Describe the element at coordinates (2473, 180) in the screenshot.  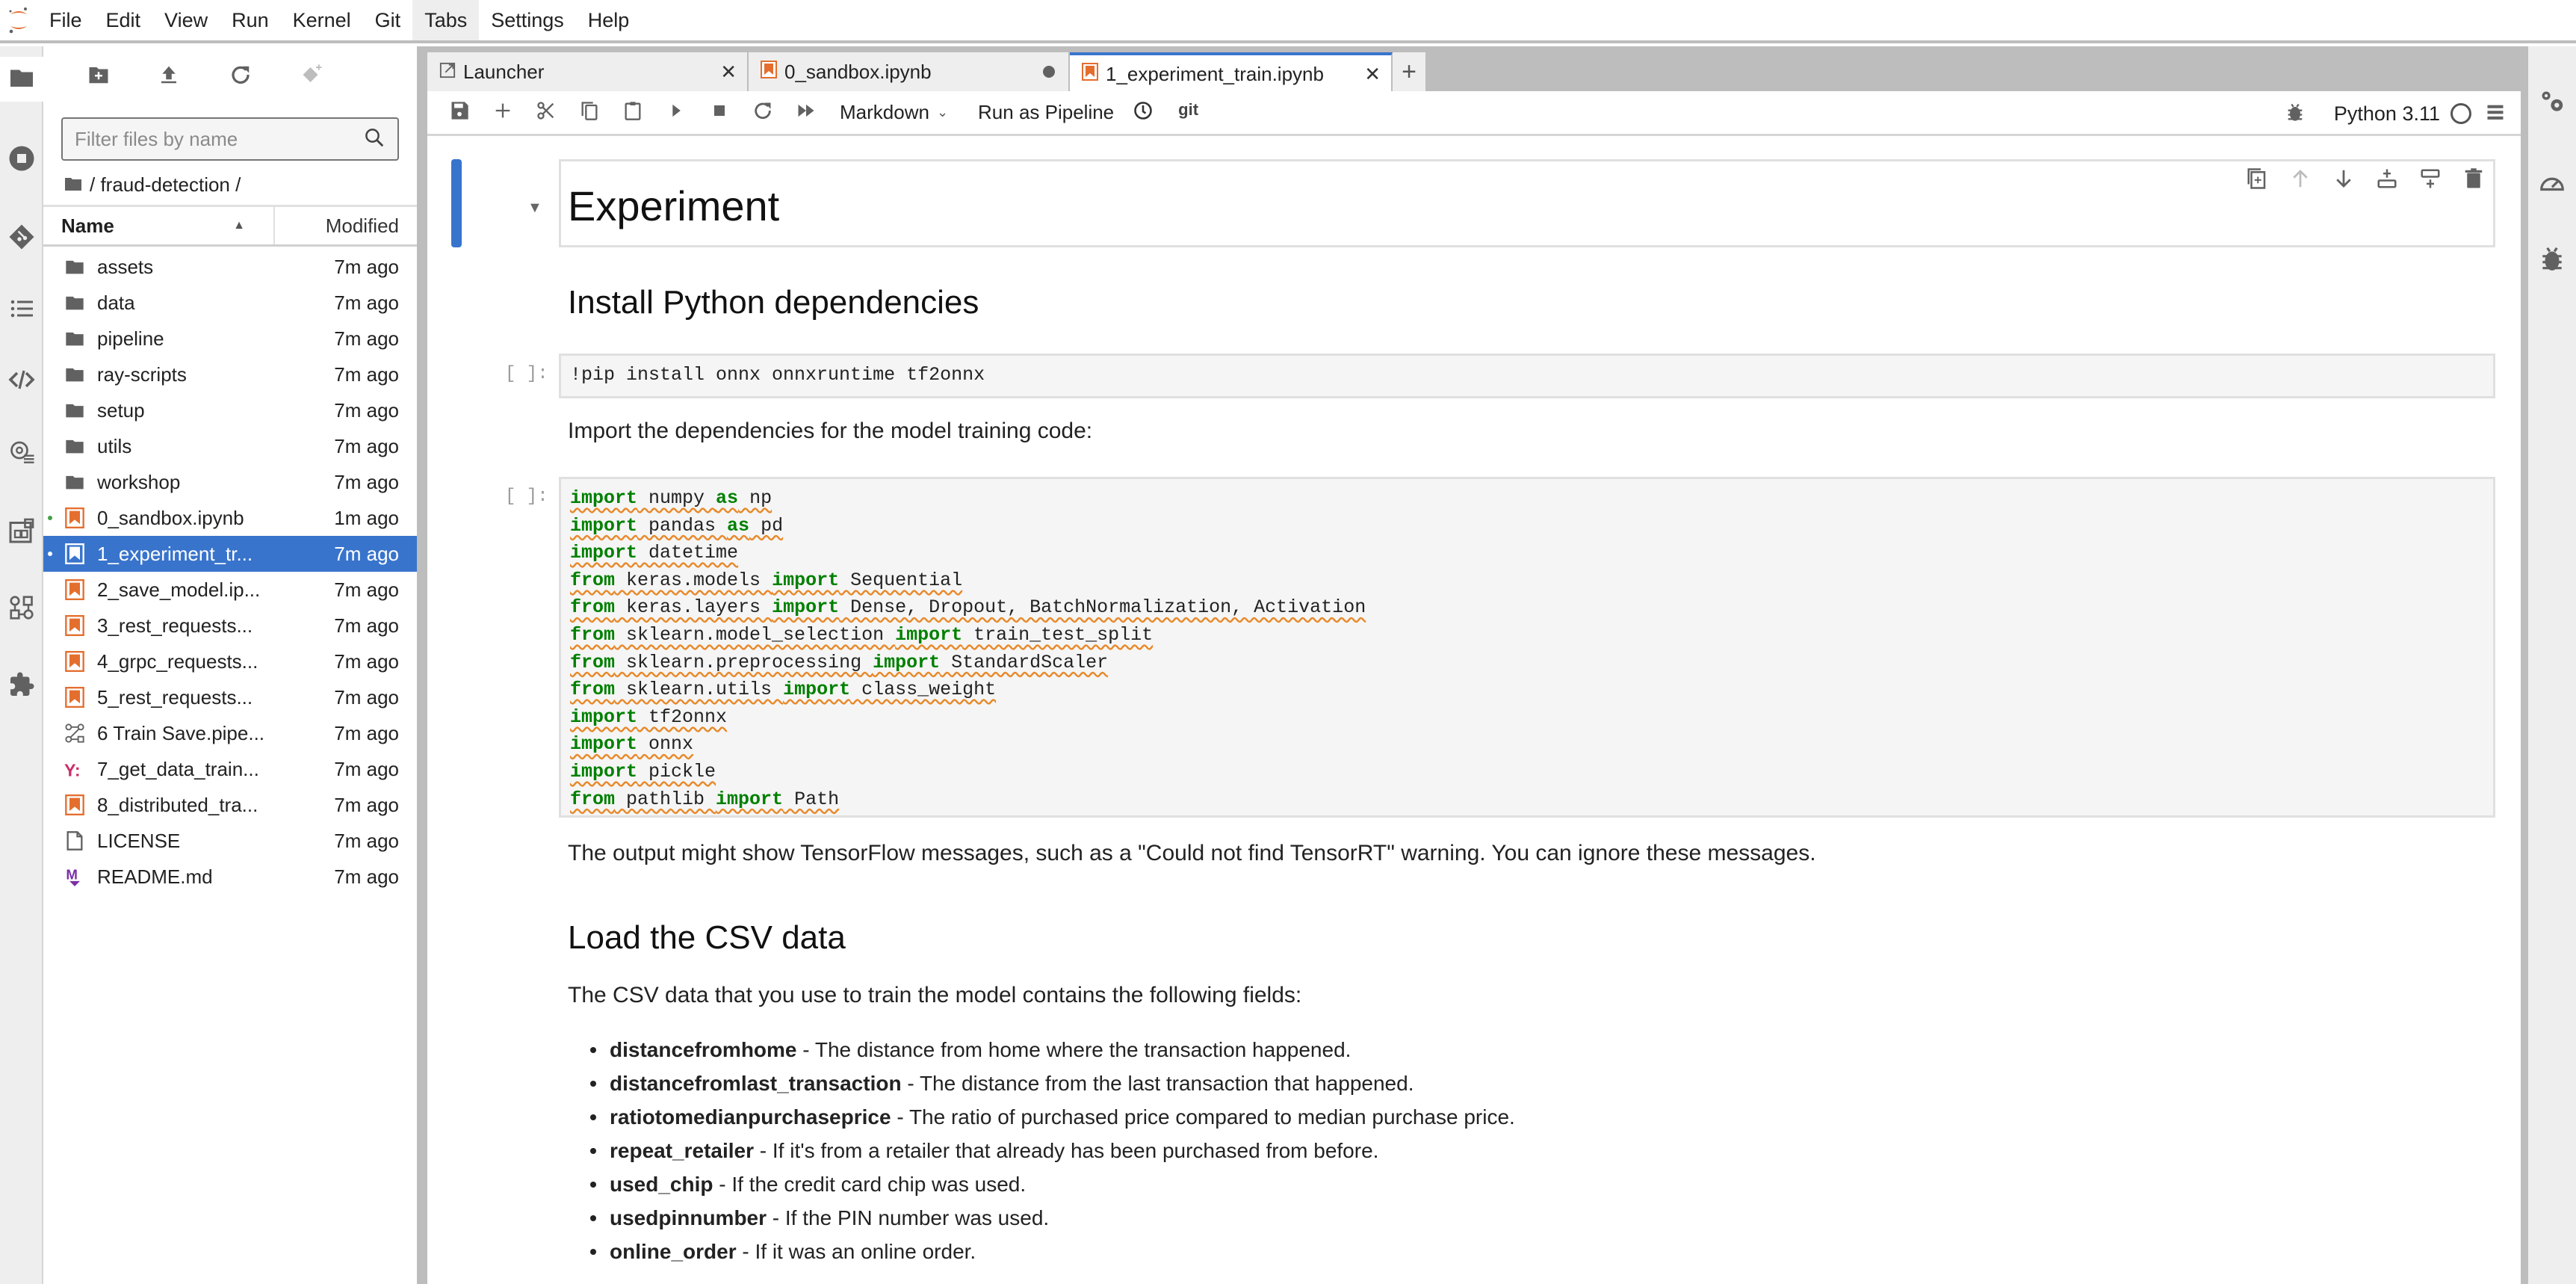
I see `delete-cell-button` at that location.